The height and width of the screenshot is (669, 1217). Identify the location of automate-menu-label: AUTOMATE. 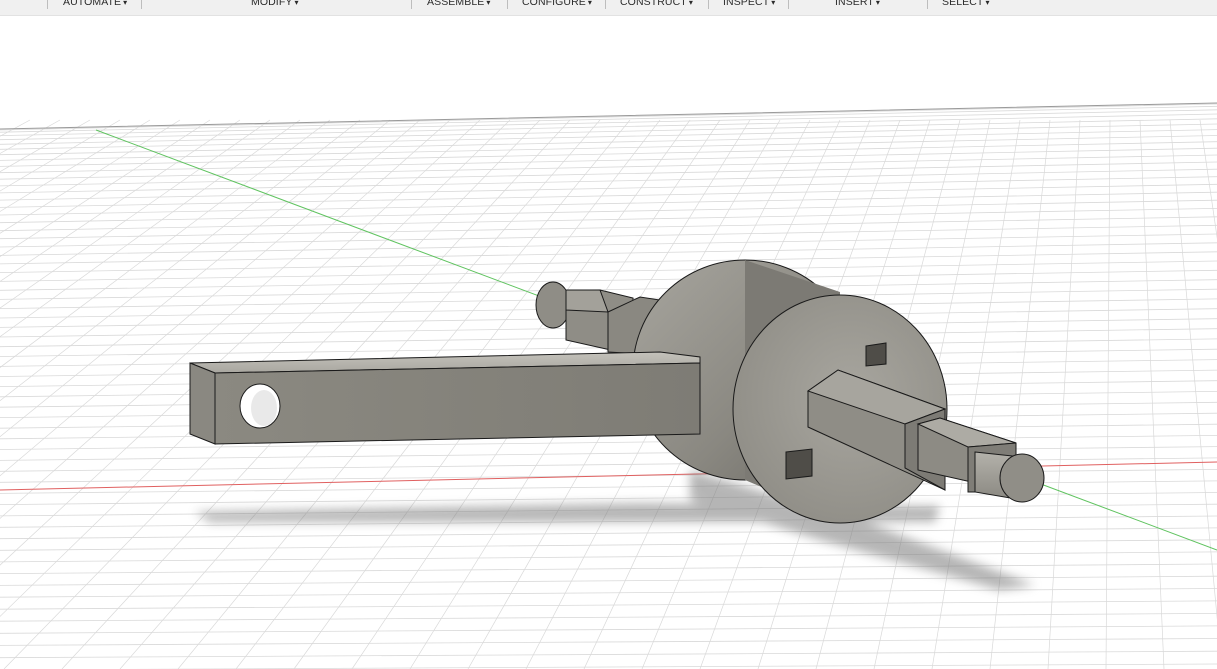
(92, 4).